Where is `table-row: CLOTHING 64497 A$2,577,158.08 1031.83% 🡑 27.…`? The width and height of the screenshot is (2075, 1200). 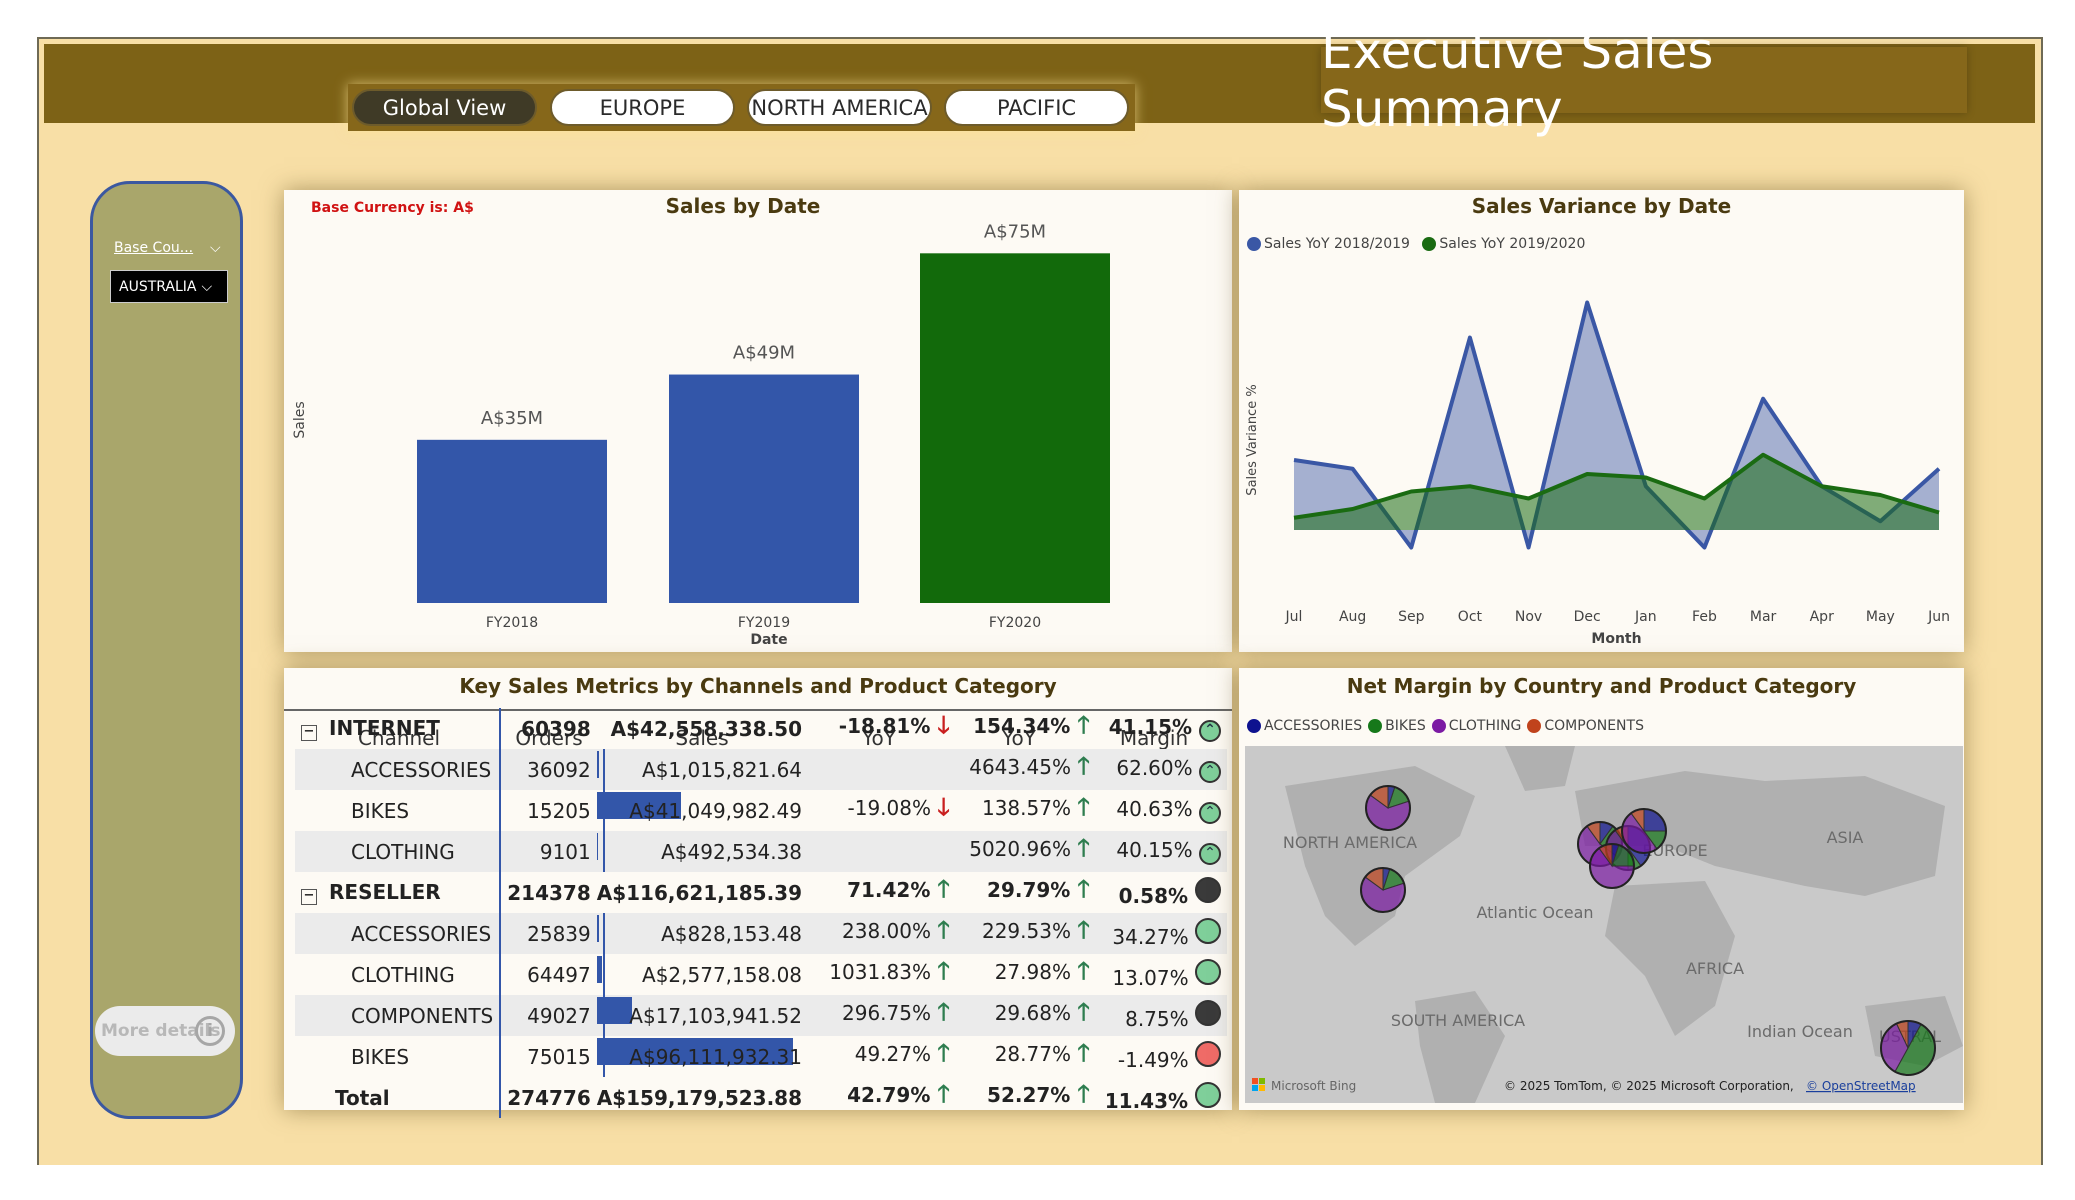
table-row: CLOTHING 64497 A$2,577,158.08 1031.83% 🡑 27.… is located at coordinates (761, 974).